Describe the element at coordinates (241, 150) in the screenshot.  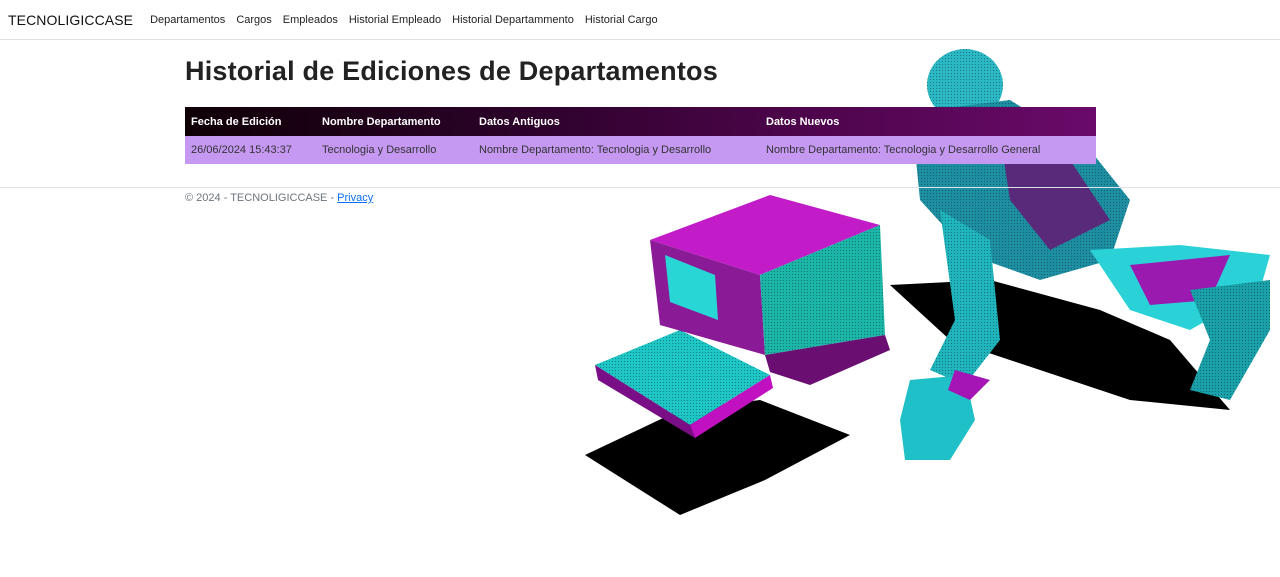
I see `cell-fecha: 26/06/2024 15:43:37` at that location.